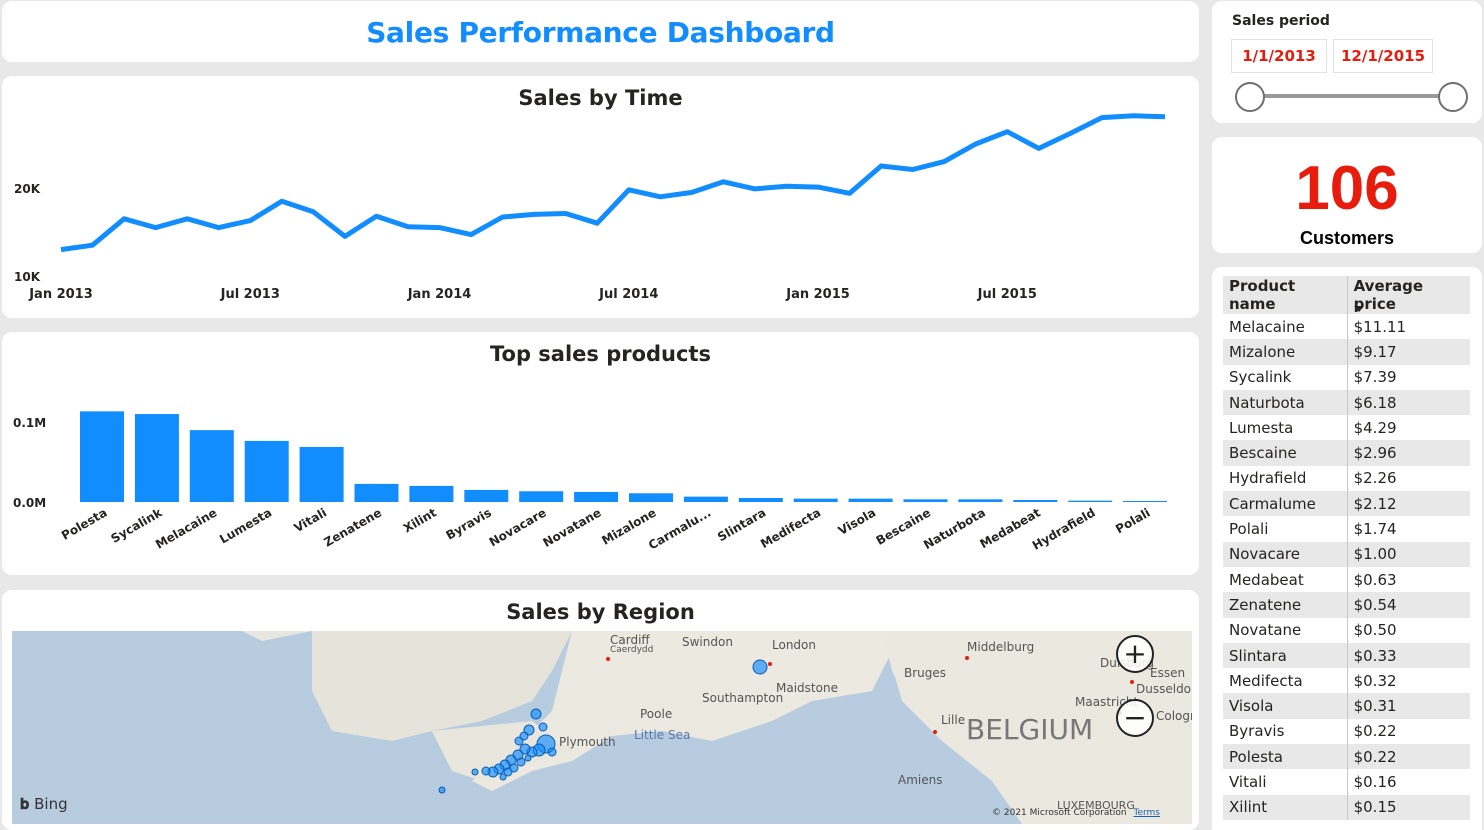  What do you see at coordinates (1279, 56) in the screenshot?
I see `start-date-input: 1/1/2013` at bounding box center [1279, 56].